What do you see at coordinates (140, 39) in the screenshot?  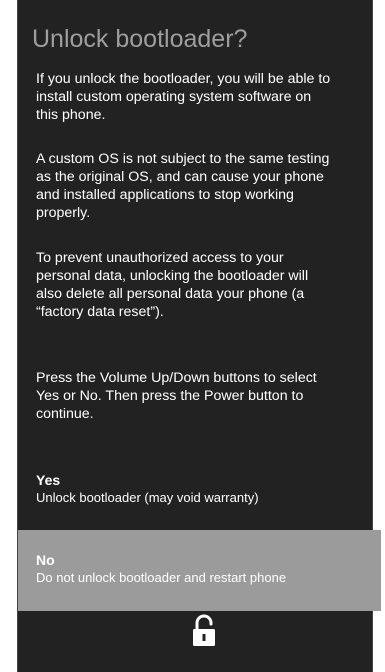 I see `dialog-title: Unlock bootloader?` at bounding box center [140, 39].